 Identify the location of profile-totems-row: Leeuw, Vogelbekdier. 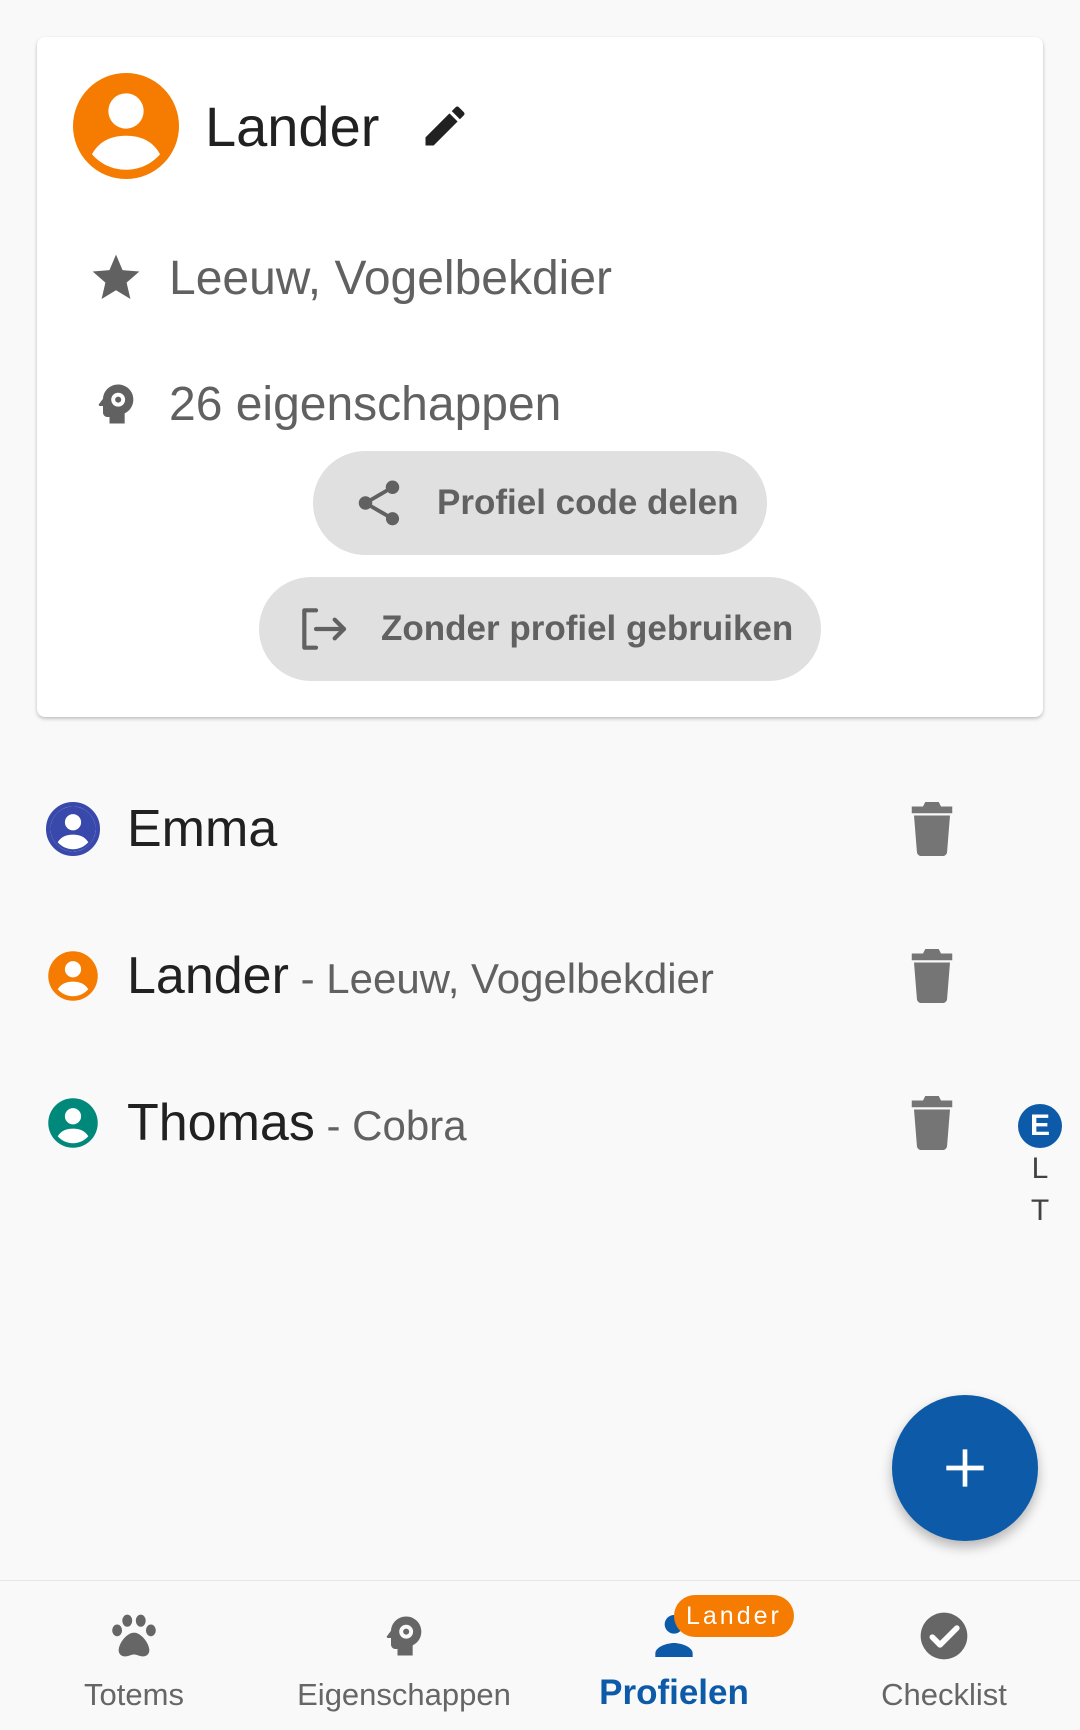
(349, 278).